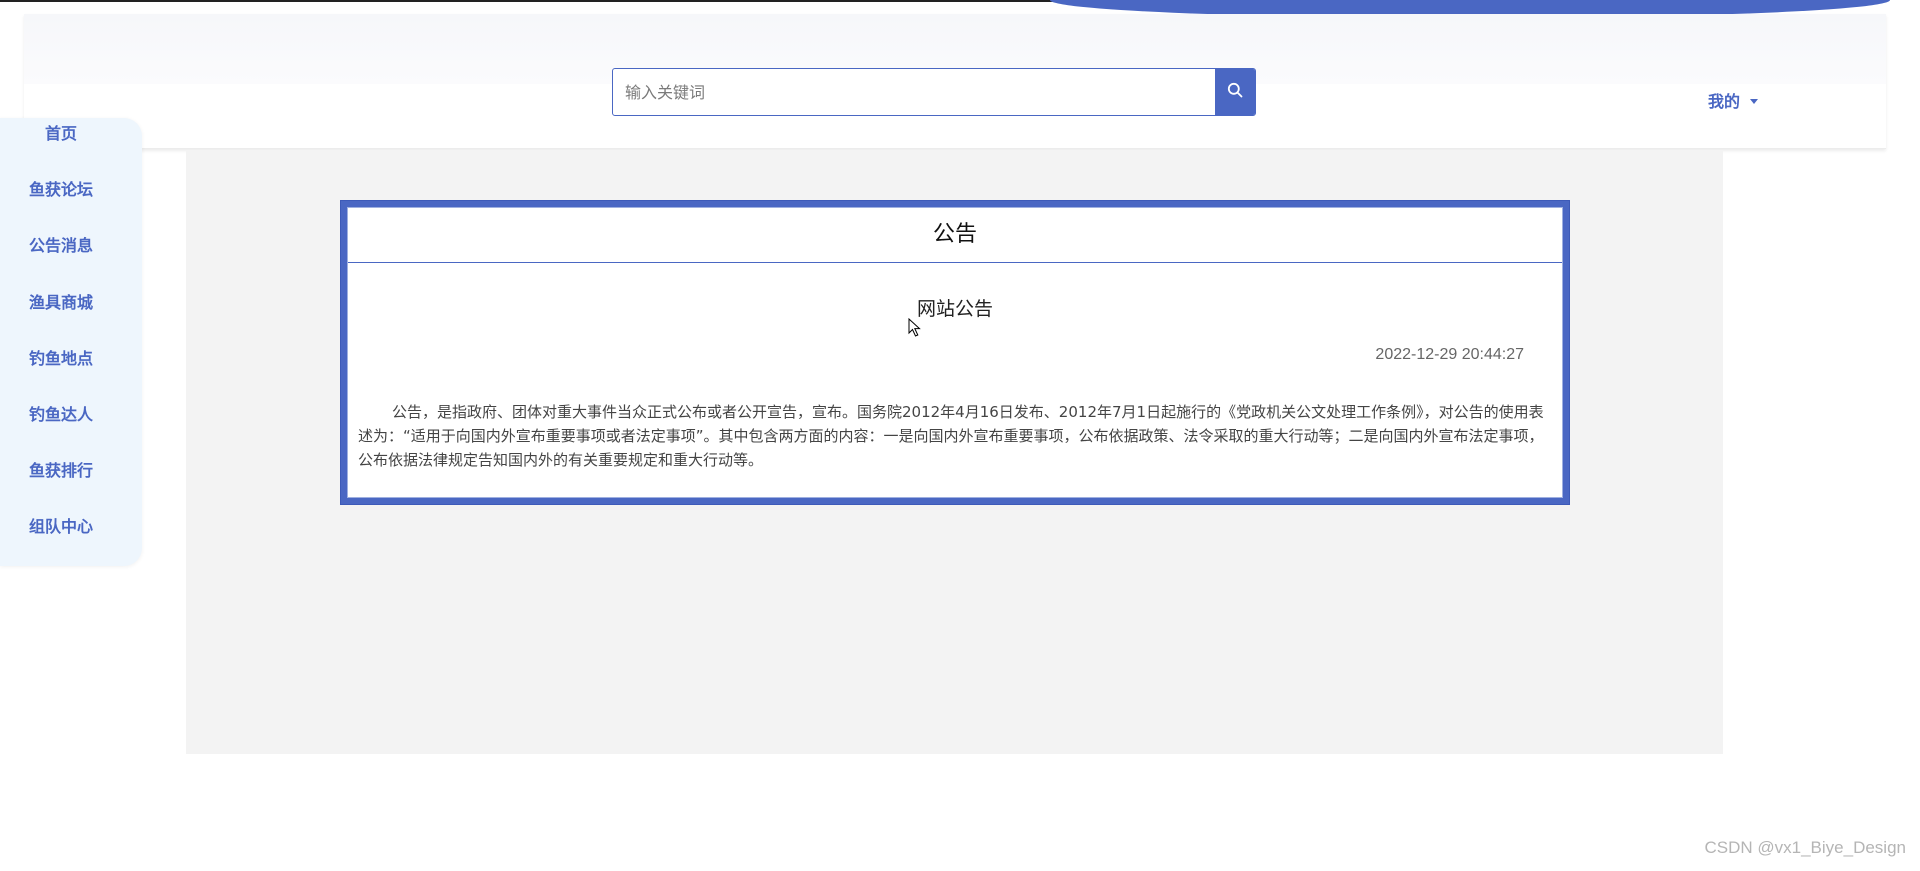 The height and width of the screenshot is (871, 1920). I want to click on sidebar-item-spots: 钓鱼地点, so click(61, 357).